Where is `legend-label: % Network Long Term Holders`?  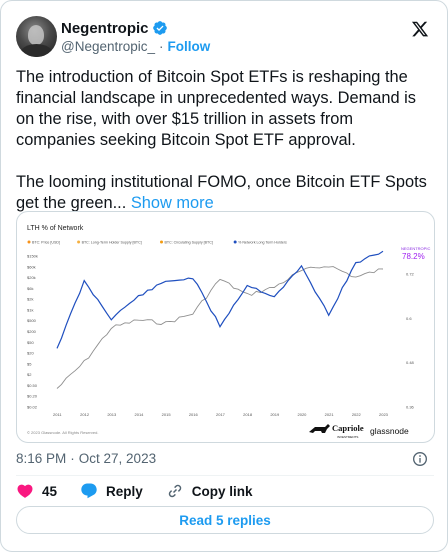 legend-label: % Network Long Term Holders is located at coordinates (262, 243).